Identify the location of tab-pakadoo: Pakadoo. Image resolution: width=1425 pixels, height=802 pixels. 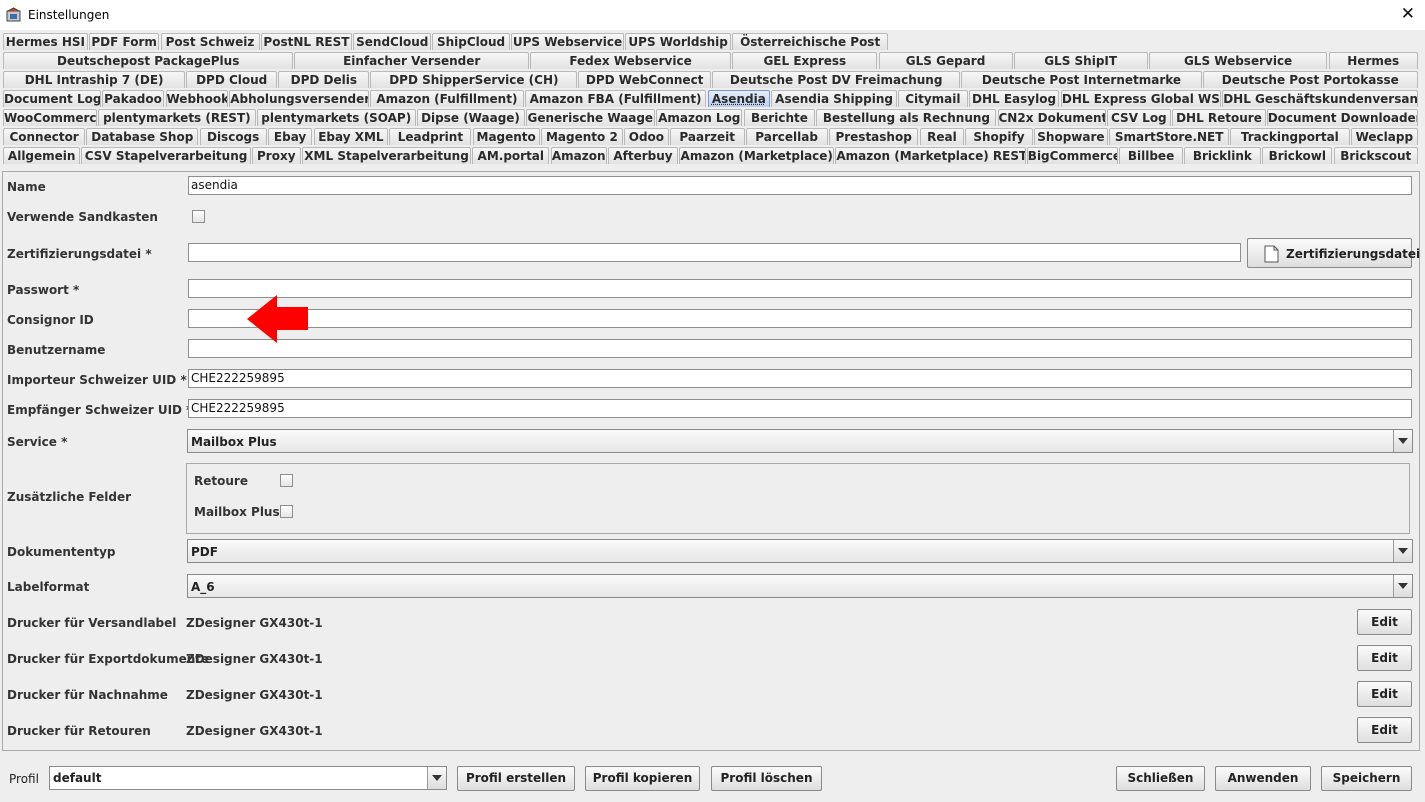
(133, 98).